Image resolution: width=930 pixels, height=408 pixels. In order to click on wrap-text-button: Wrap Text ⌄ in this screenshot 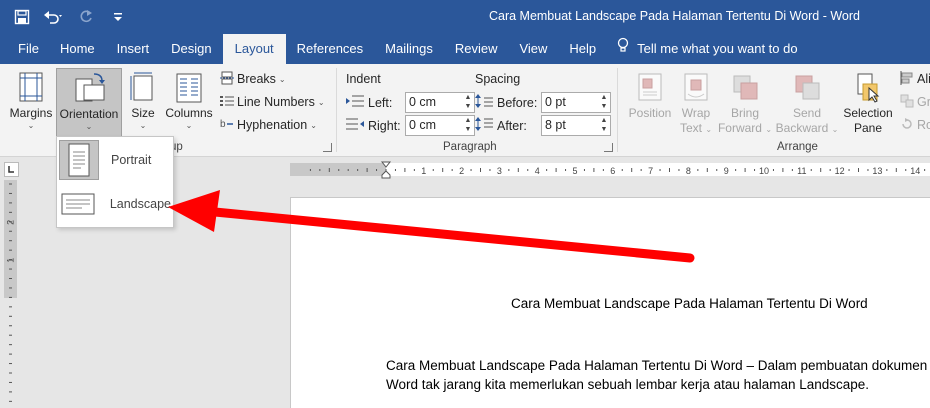, I will do `click(696, 103)`.